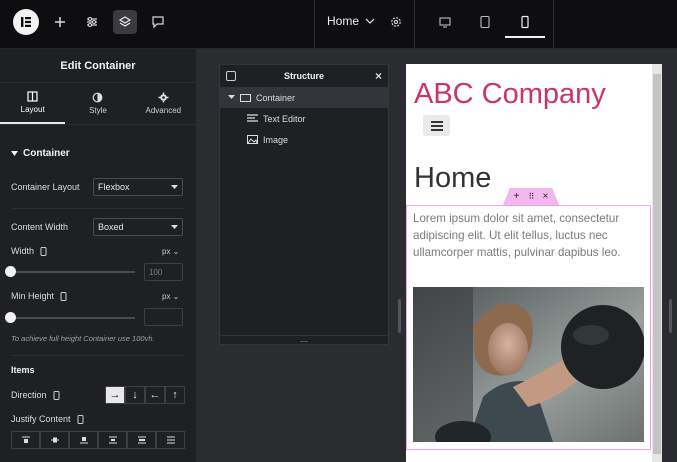 This screenshot has width=677, height=462. I want to click on container-handle: + ⠿ ×, so click(531, 196).